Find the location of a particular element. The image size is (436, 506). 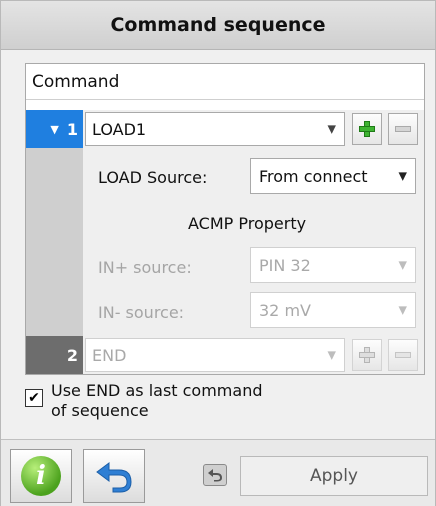

column-header-command: Command is located at coordinates (225, 82).